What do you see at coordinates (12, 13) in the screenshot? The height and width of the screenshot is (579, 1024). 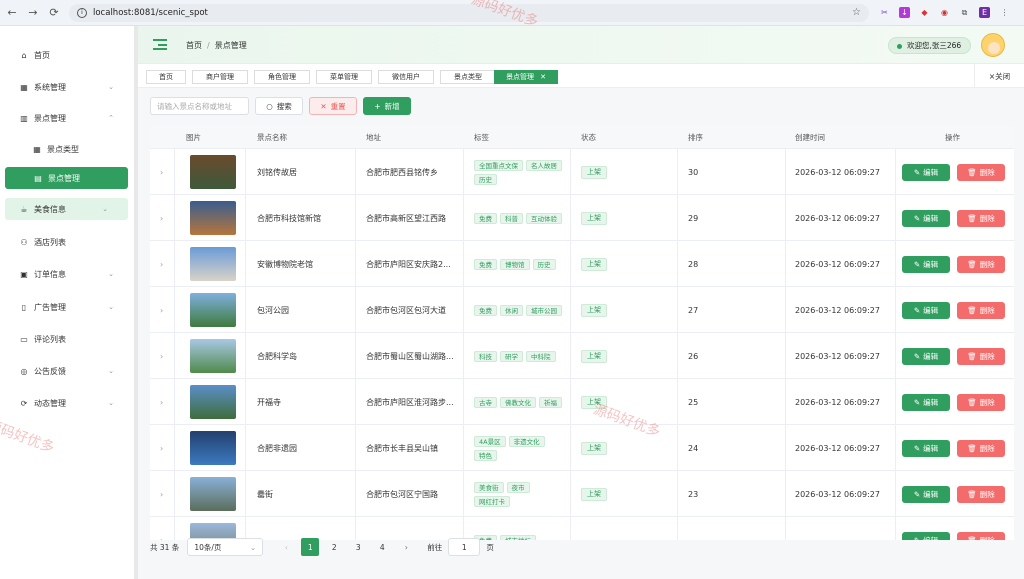 I see `back-icon: ←` at bounding box center [12, 13].